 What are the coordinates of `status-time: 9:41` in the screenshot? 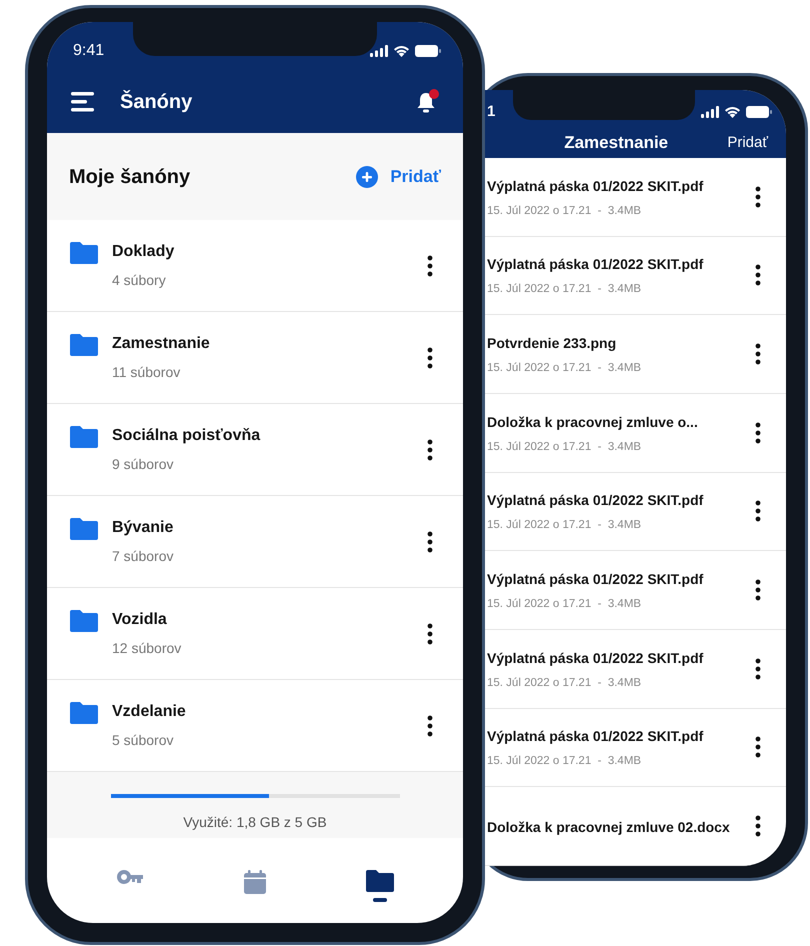 It's located at (88, 51).